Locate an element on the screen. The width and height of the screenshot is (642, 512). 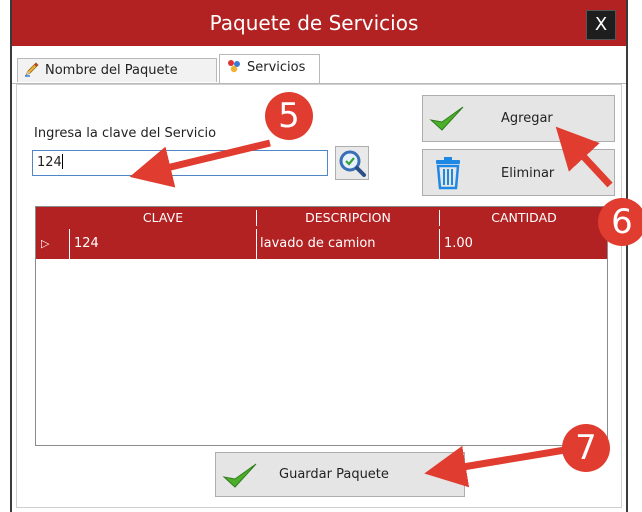
close-button: X is located at coordinates (601, 25).